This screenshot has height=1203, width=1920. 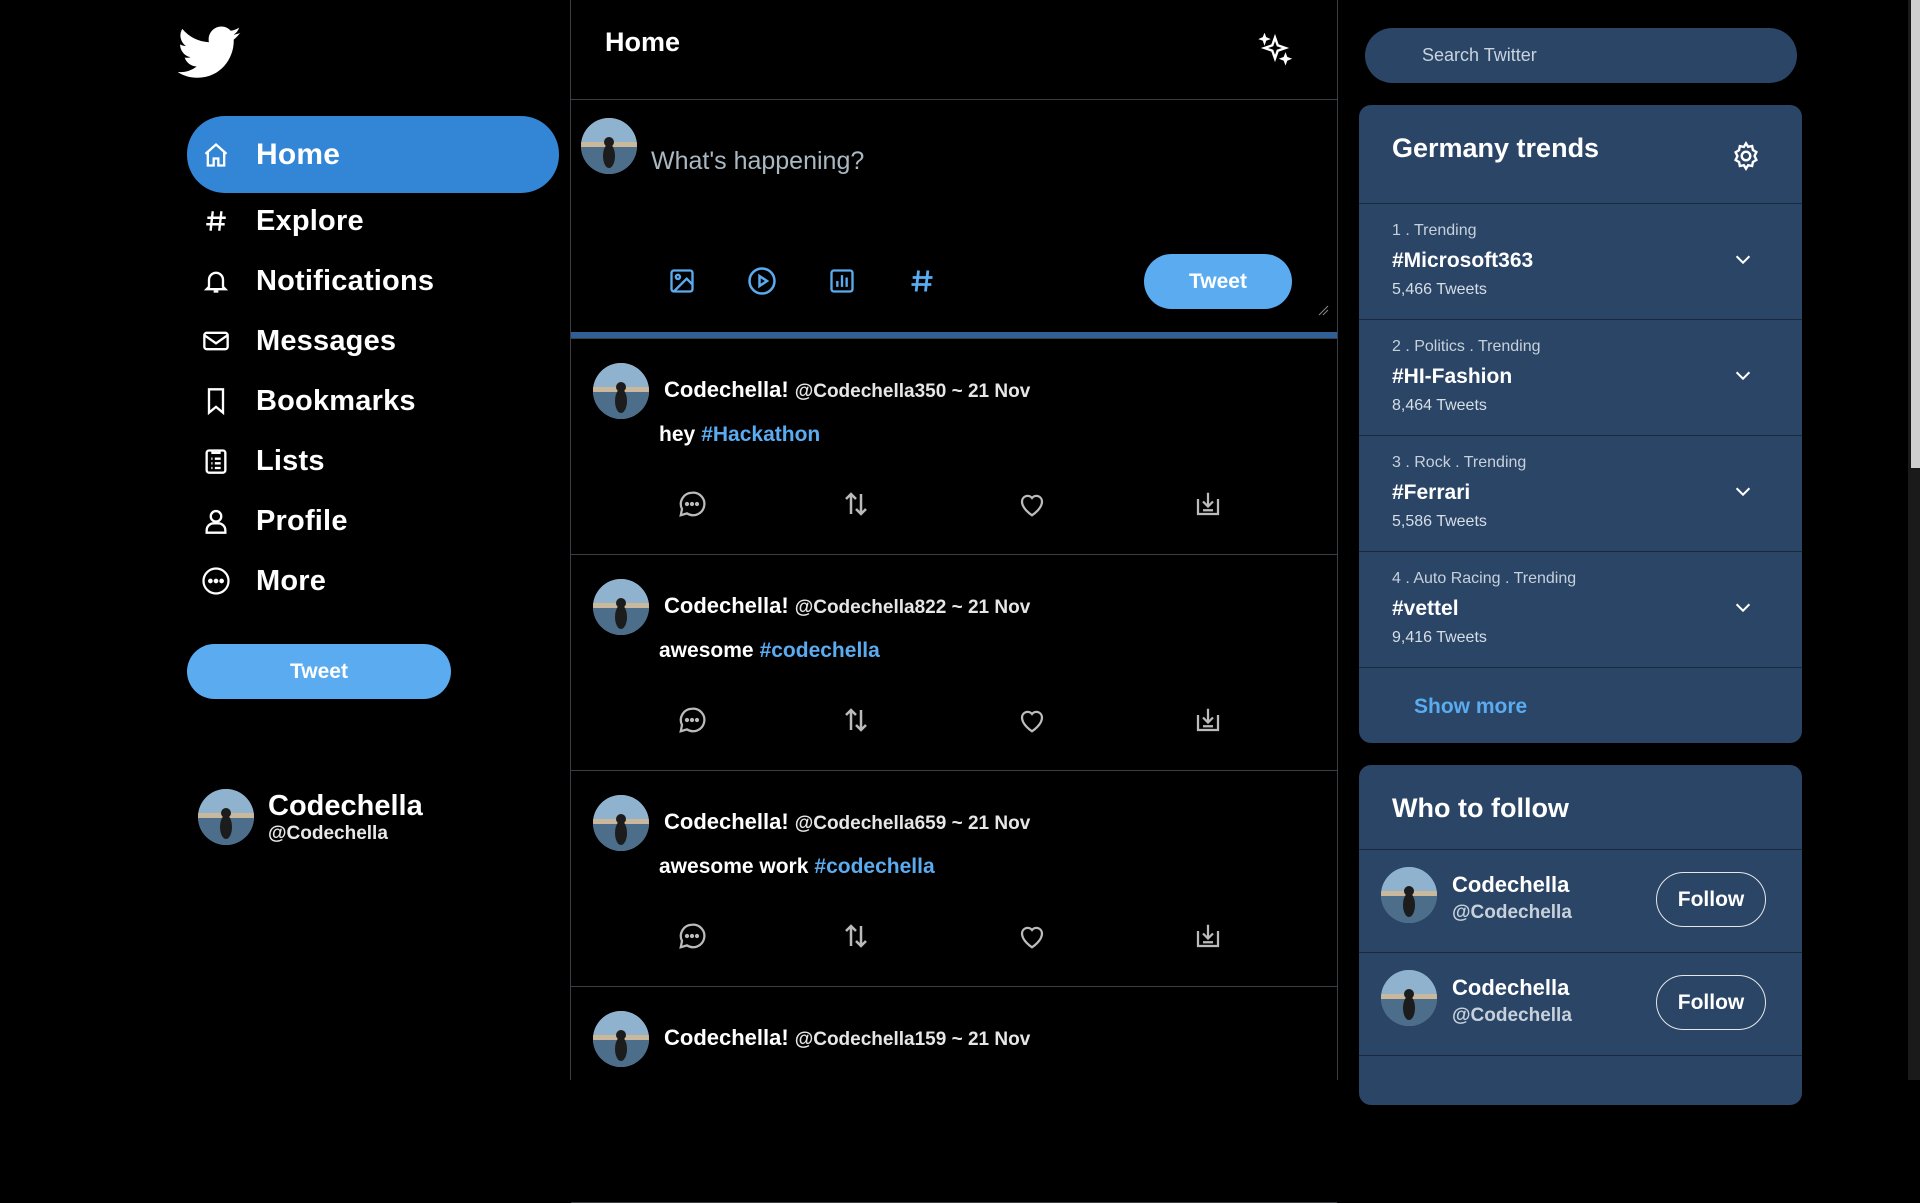 What do you see at coordinates (373, 281) in the screenshot?
I see `nav-item-notifications: Notifications` at bounding box center [373, 281].